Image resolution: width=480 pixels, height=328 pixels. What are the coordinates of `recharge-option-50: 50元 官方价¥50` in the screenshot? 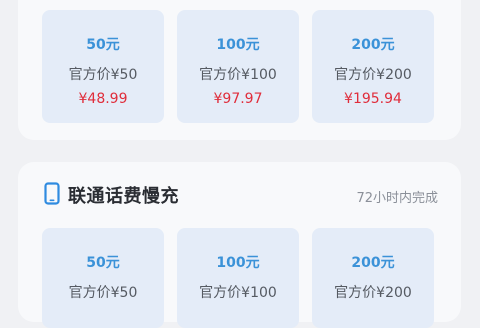 It's located at (103, 278).